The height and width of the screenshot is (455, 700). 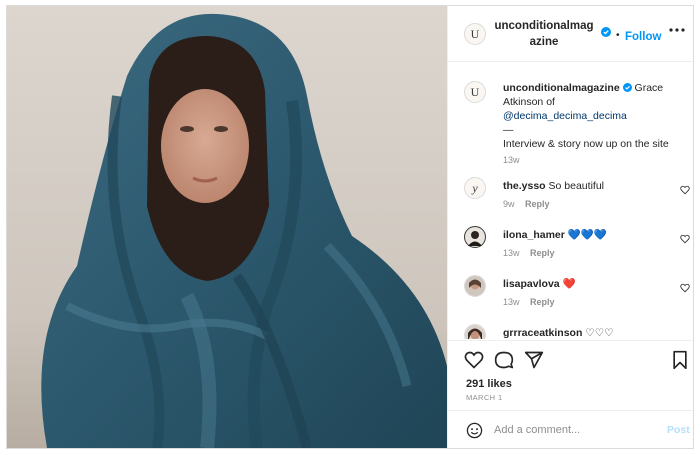 I want to click on comment-username: ilona_hamer, so click(x=534, y=235).